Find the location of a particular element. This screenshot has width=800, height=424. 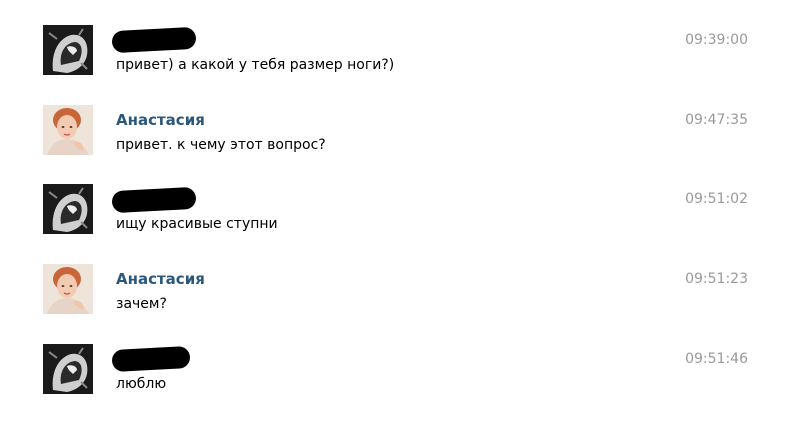

message-text: привет) а какой у тебя размер ноги?) is located at coordinates (255, 65).